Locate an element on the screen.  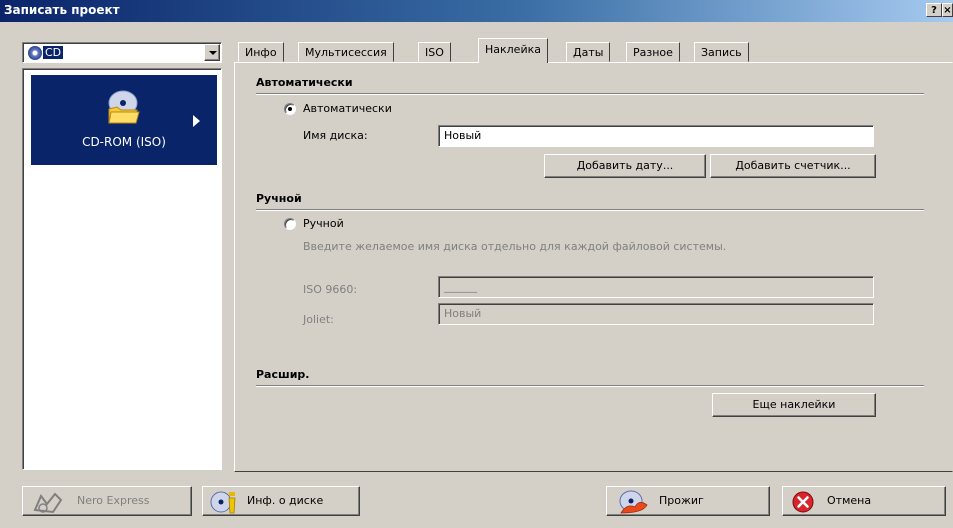
help-button: ? is located at coordinates (934, 10).